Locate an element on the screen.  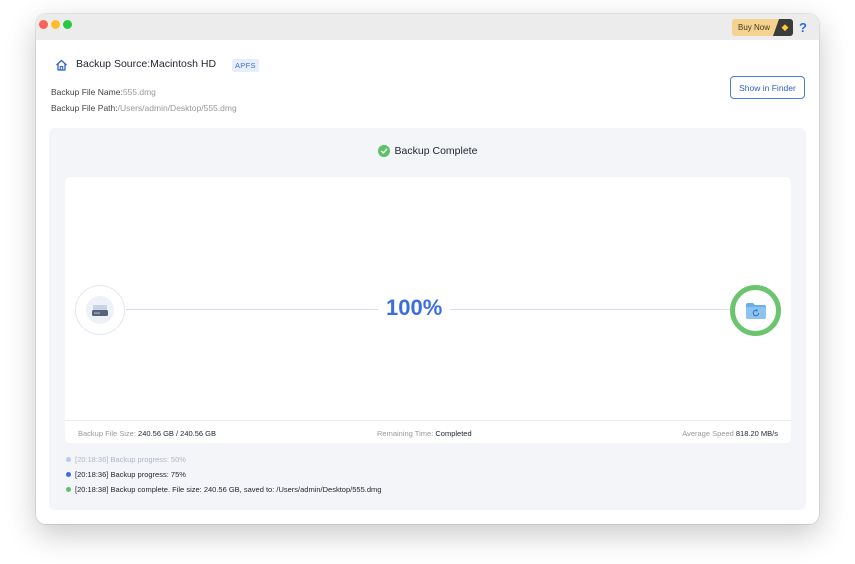
file-size-stat: Backup File Size: 240.56 GB / 240.56 GB is located at coordinates (147, 433).